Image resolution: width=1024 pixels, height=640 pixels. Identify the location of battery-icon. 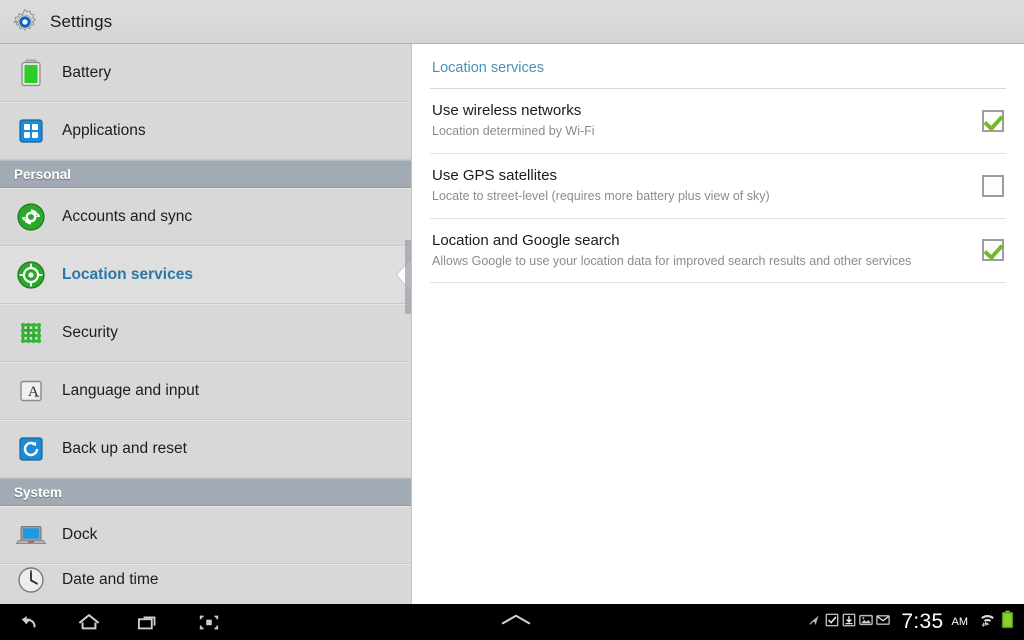
(31, 73).